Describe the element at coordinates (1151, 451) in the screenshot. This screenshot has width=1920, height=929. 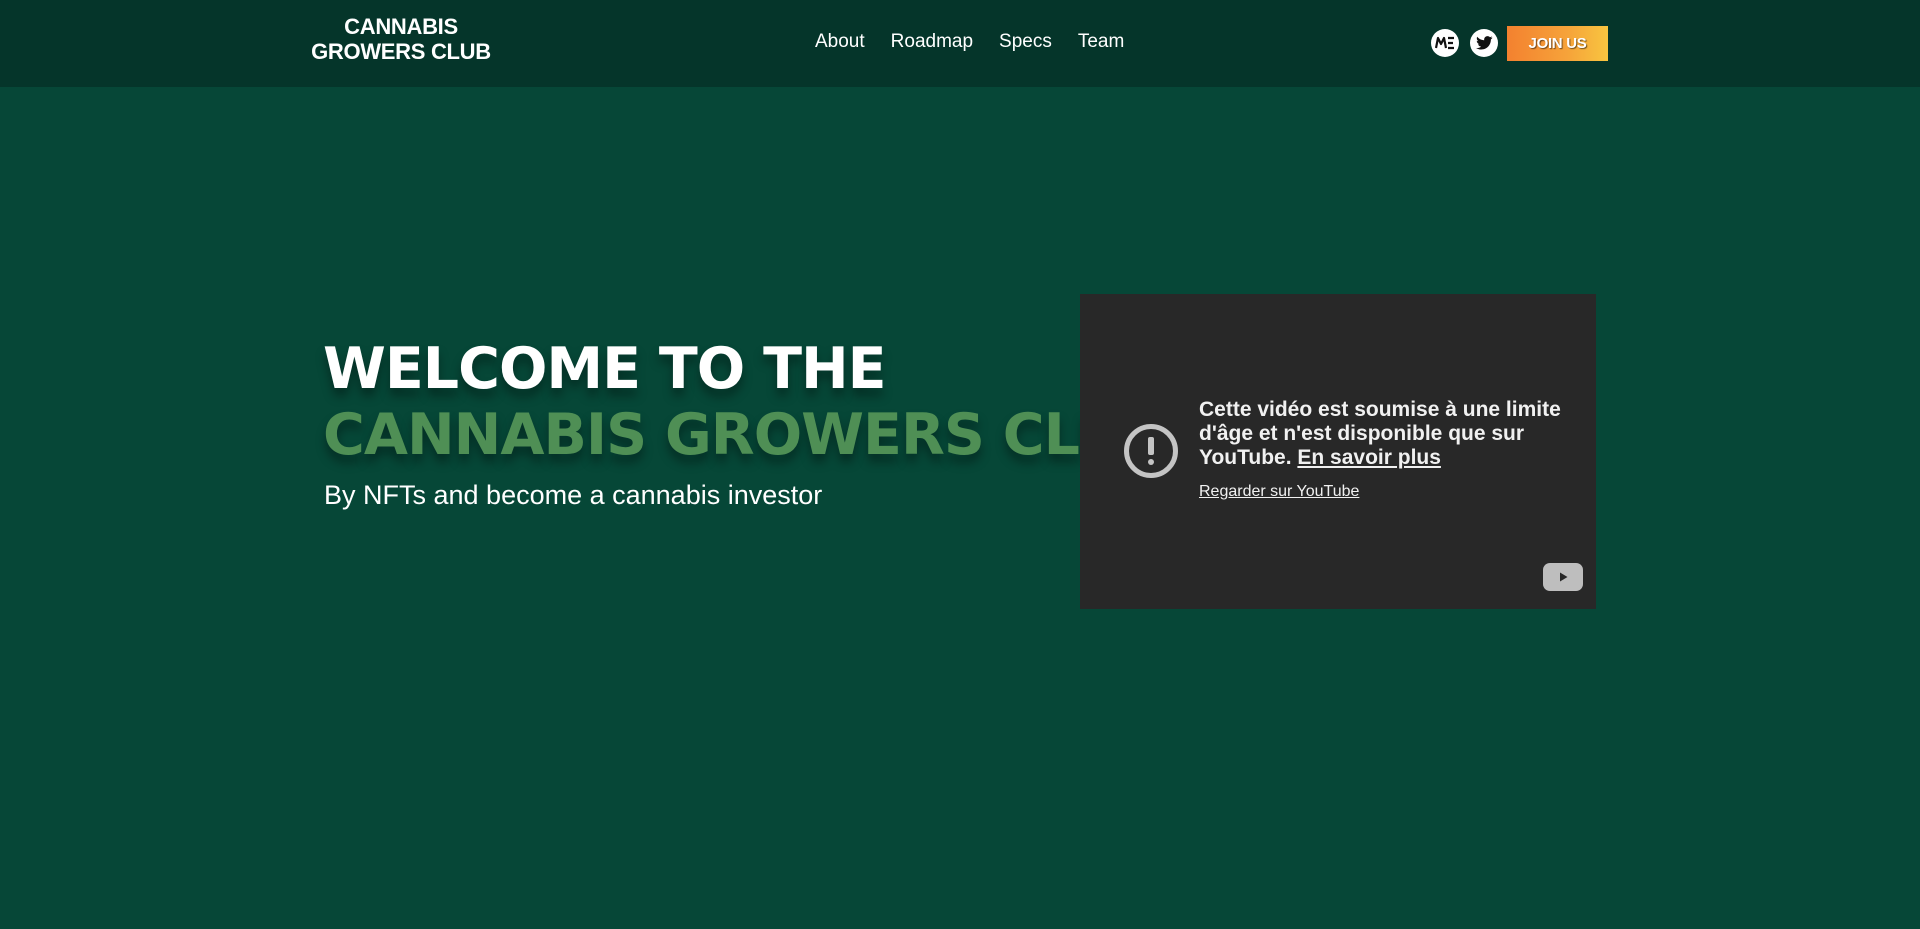
I see `warning-icon` at that location.